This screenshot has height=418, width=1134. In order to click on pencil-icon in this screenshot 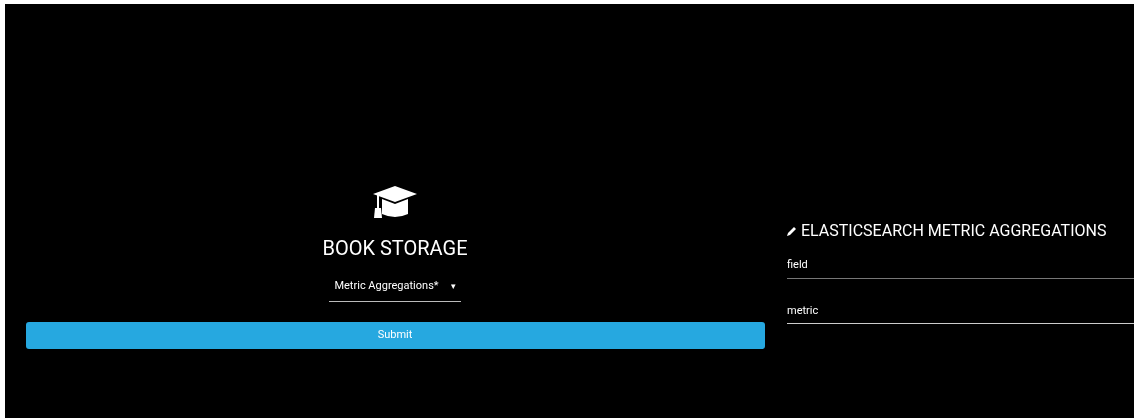, I will do `click(792, 231)`.